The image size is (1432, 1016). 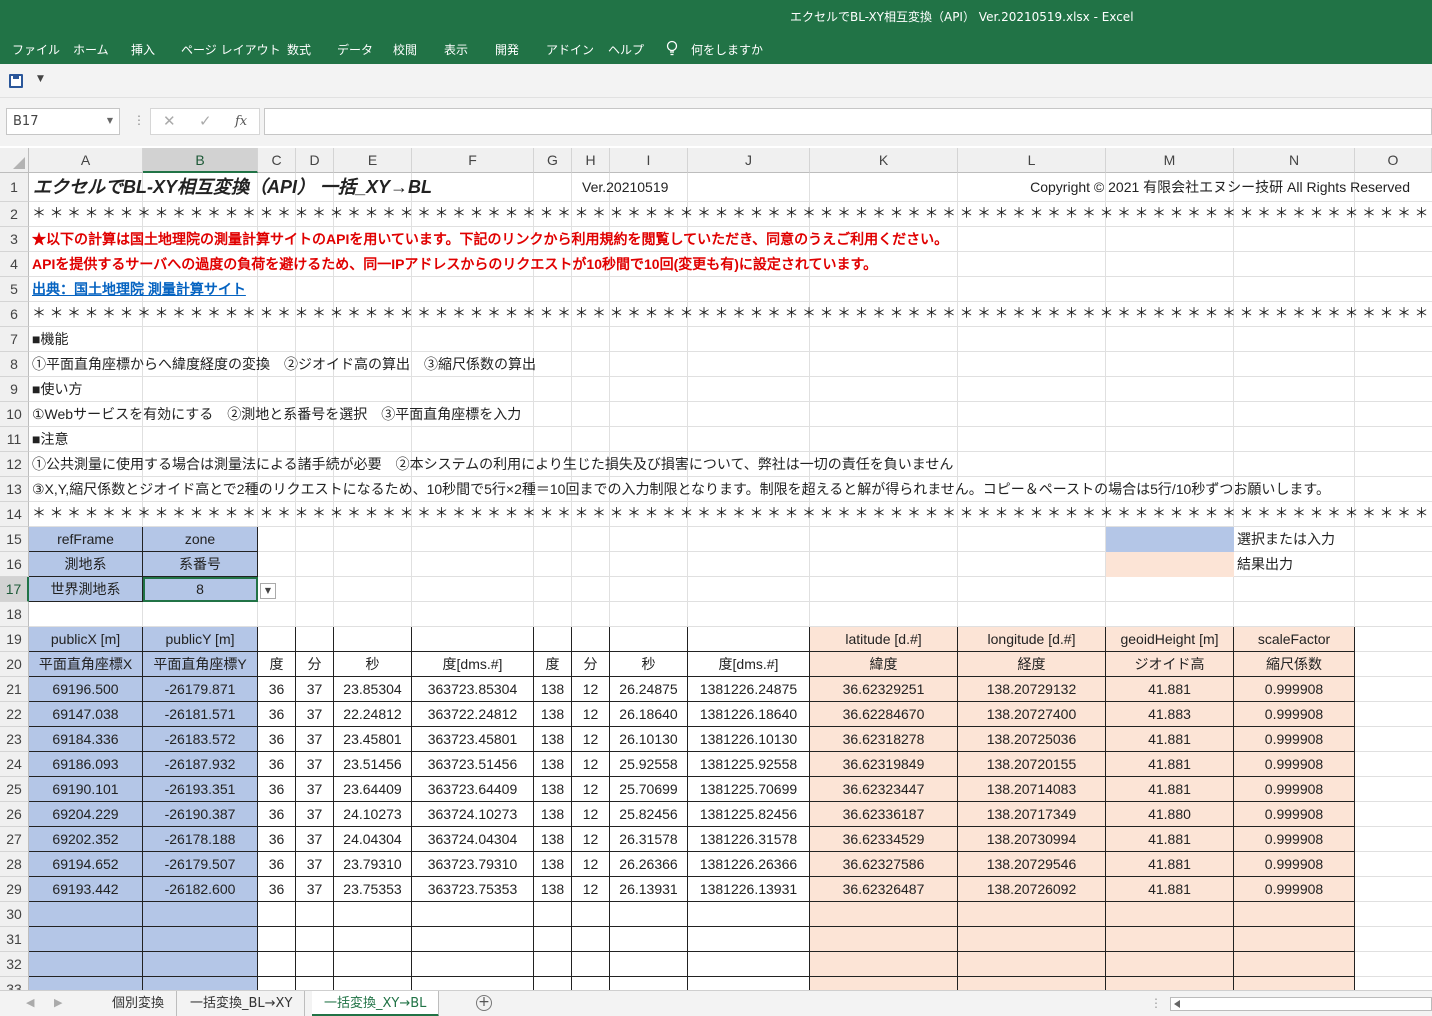 I want to click on row-header-33: 33, so click(x=14, y=983).